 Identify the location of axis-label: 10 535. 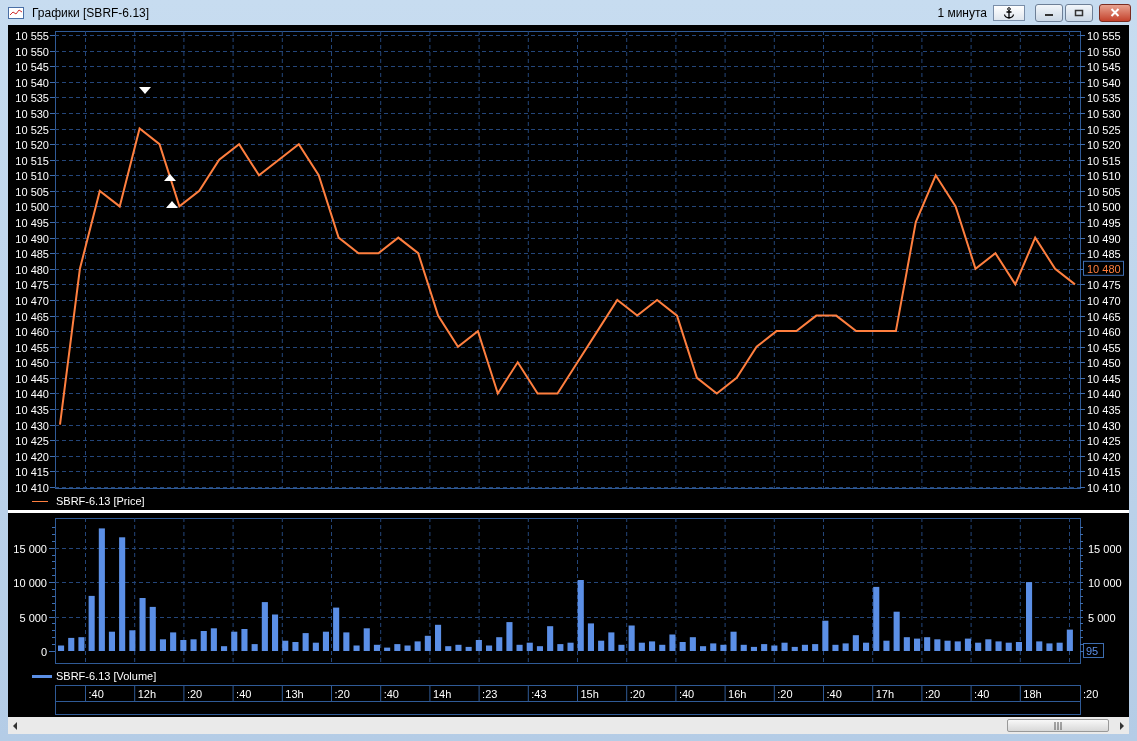
(32, 97).